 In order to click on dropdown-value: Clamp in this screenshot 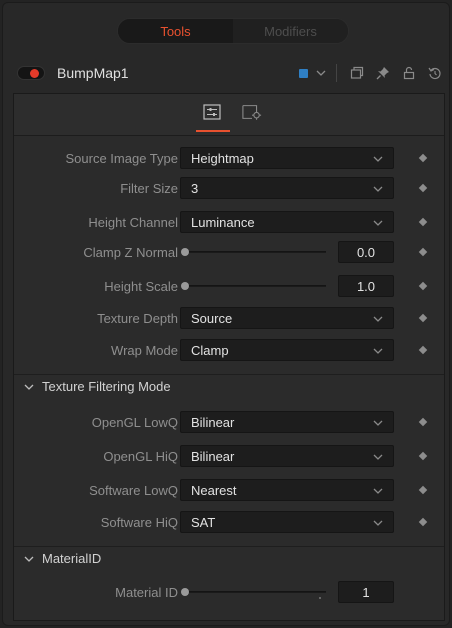, I will do `click(210, 350)`.